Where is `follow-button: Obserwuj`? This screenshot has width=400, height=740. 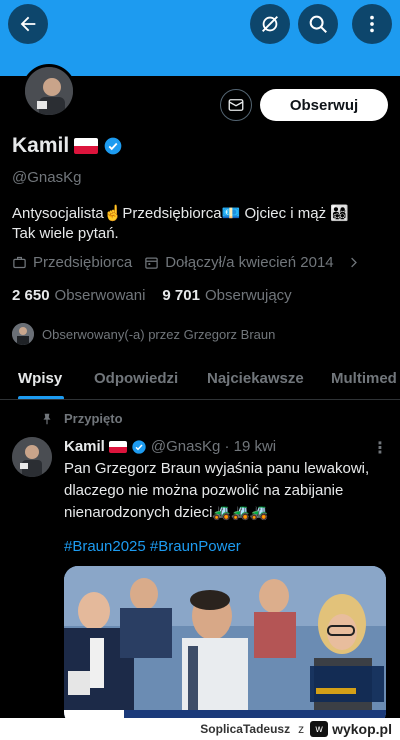
follow-button: Obserwuj is located at coordinates (324, 105).